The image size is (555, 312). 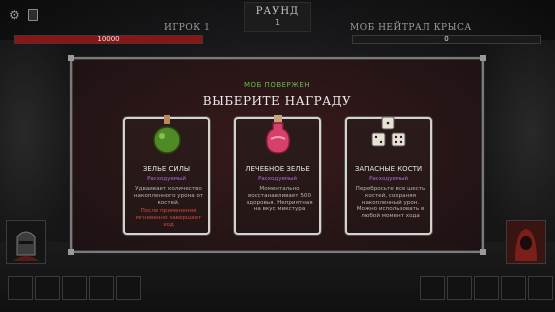 What do you see at coordinates (166, 134) in the screenshot?
I see `green-potion-icon` at bounding box center [166, 134].